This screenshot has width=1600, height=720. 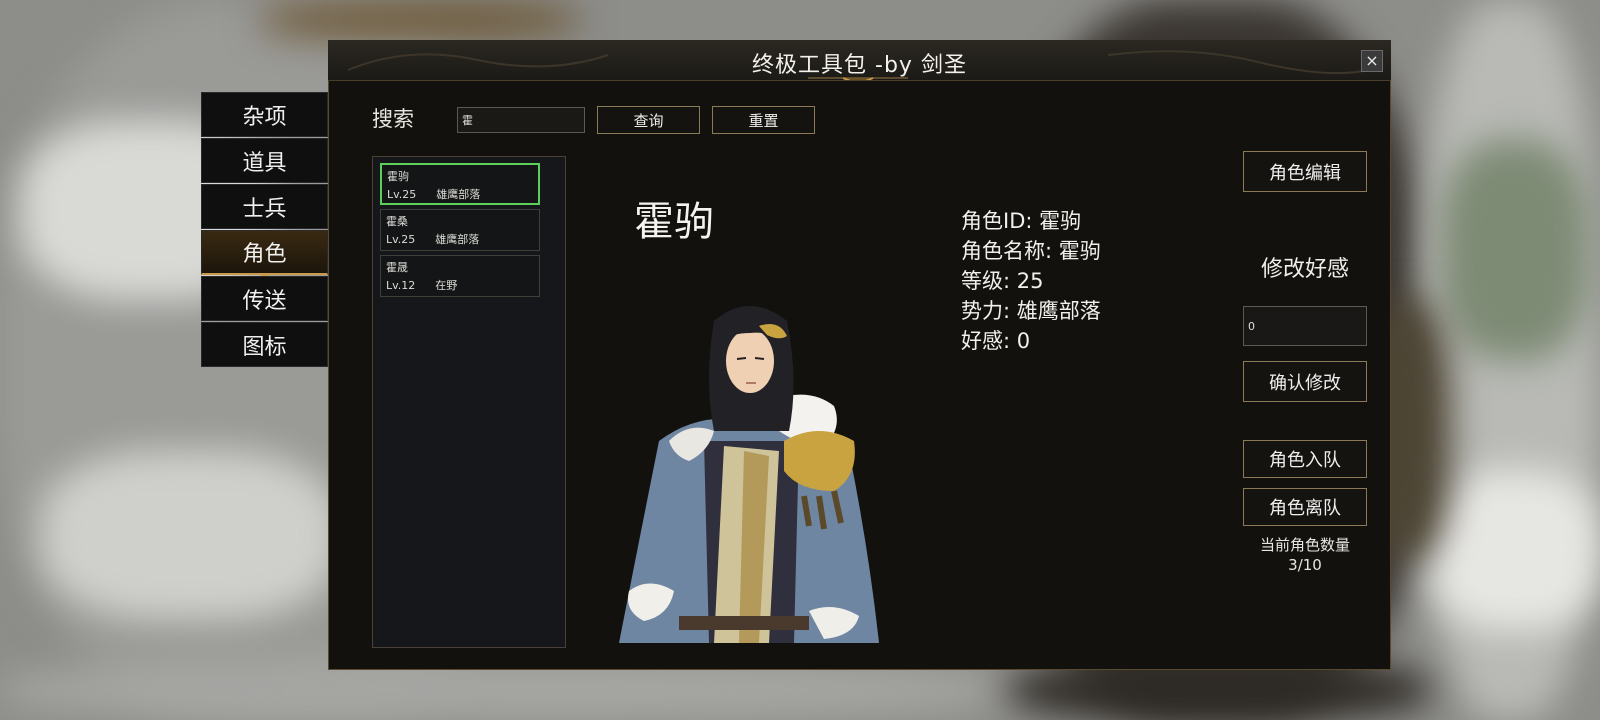 What do you see at coordinates (521, 120) in the screenshot?
I see `search-input` at bounding box center [521, 120].